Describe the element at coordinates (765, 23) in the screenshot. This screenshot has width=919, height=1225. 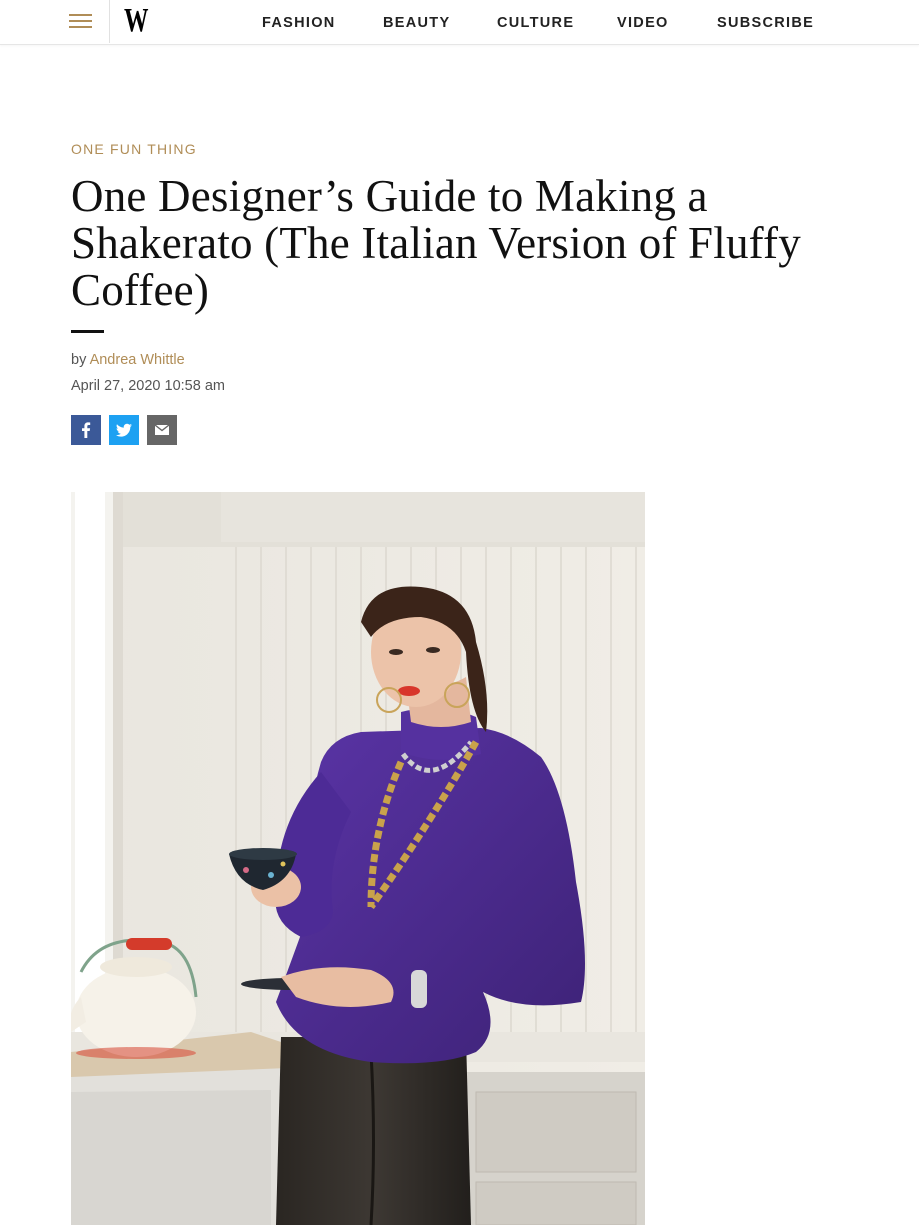
I see `nav-link-subscribe: SUBSCRIBE` at that location.